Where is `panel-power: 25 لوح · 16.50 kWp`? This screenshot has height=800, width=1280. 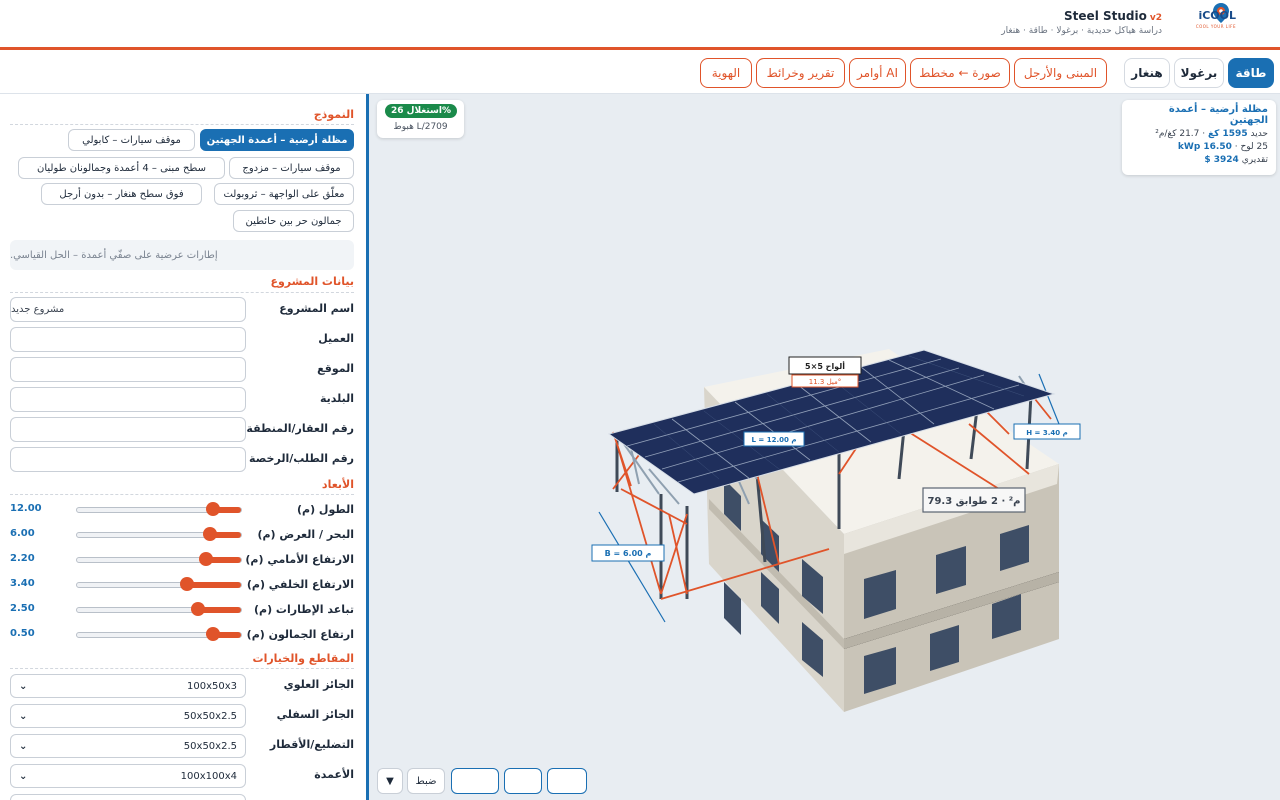 panel-power: 25 لوح · 16.50 kWp is located at coordinates (1199, 147).